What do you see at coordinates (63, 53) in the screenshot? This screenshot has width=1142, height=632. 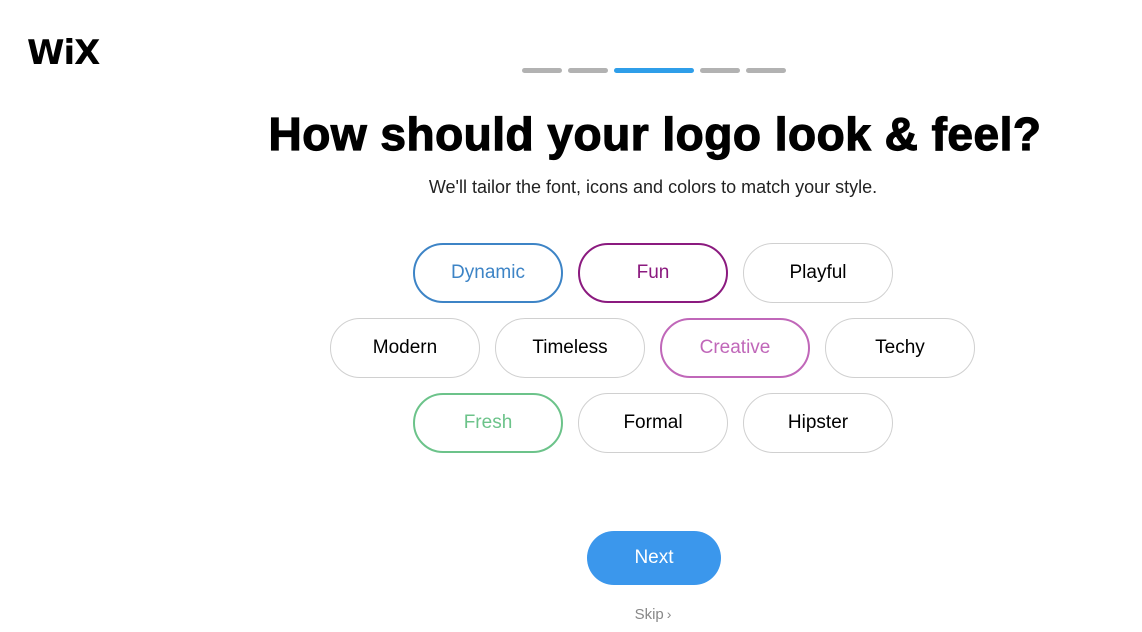 I see `wix-logo: WiX` at bounding box center [63, 53].